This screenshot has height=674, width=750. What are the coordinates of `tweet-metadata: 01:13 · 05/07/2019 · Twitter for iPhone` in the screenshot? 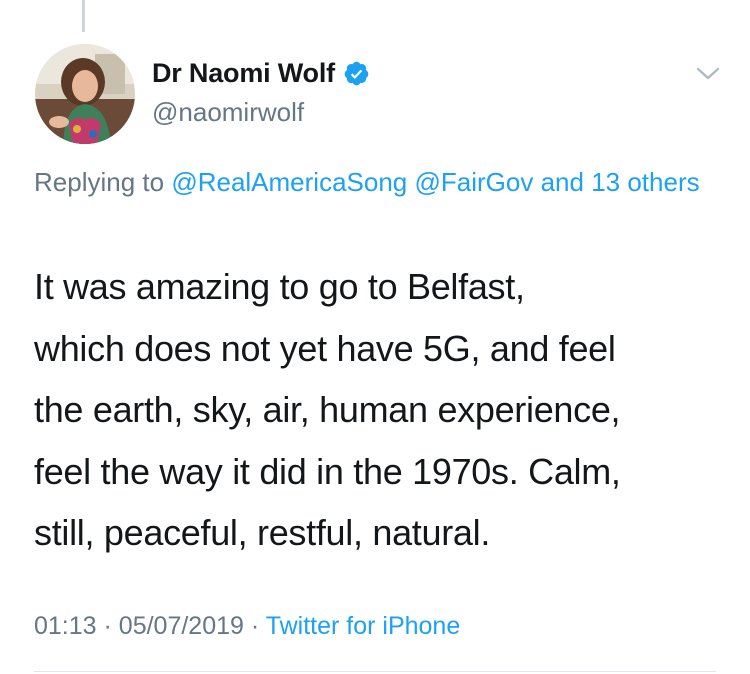 It's located at (247, 626).